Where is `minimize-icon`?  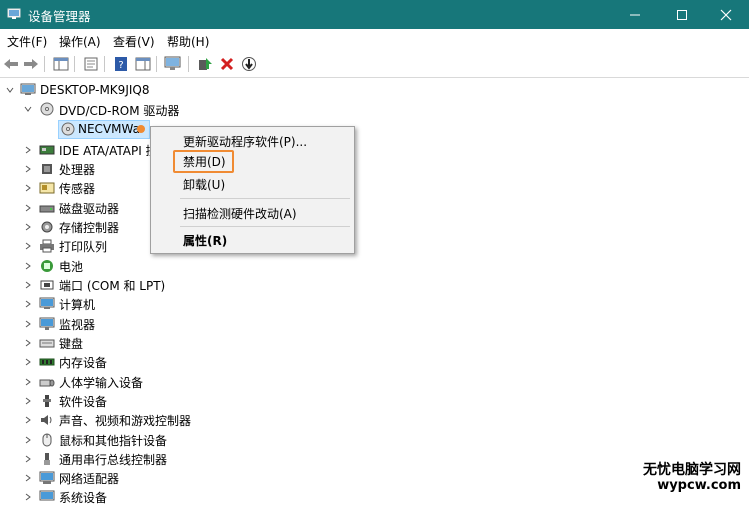
minimize-icon is located at coordinates (635, 14).